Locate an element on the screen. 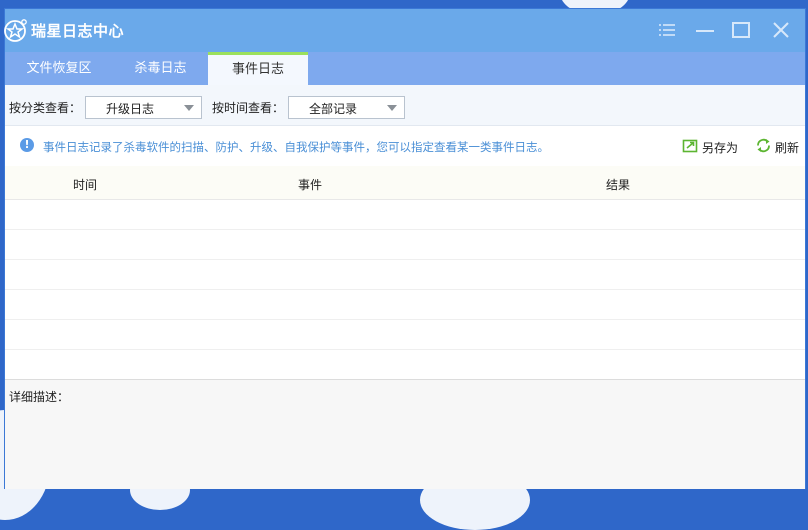 The height and width of the screenshot is (530, 808). rising-star-logo-icon is located at coordinates (15, 30).